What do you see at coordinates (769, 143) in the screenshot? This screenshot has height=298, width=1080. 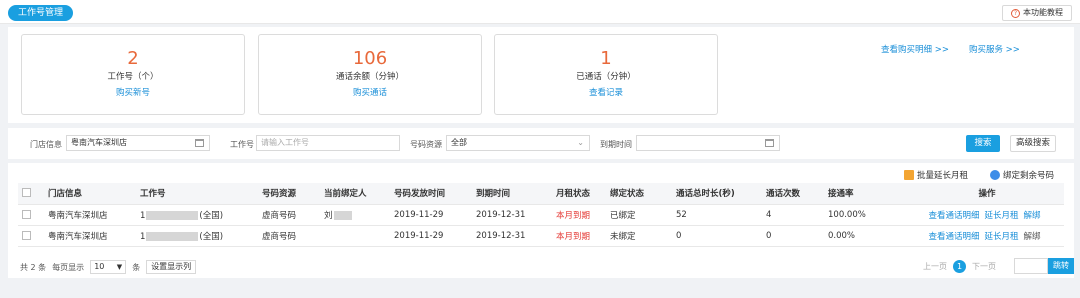 I see `calendar-icon` at bounding box center [769, 143].